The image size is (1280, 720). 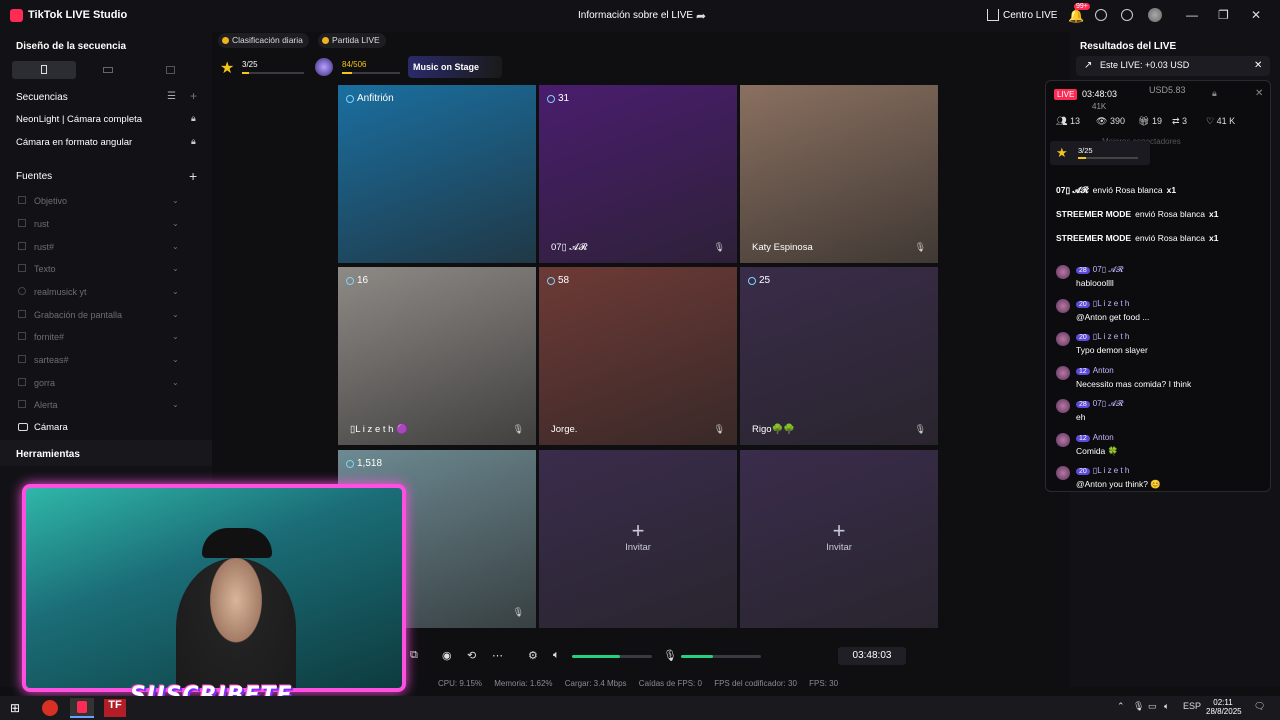 I want to click on tab-dual, so click(x=170, y=70).